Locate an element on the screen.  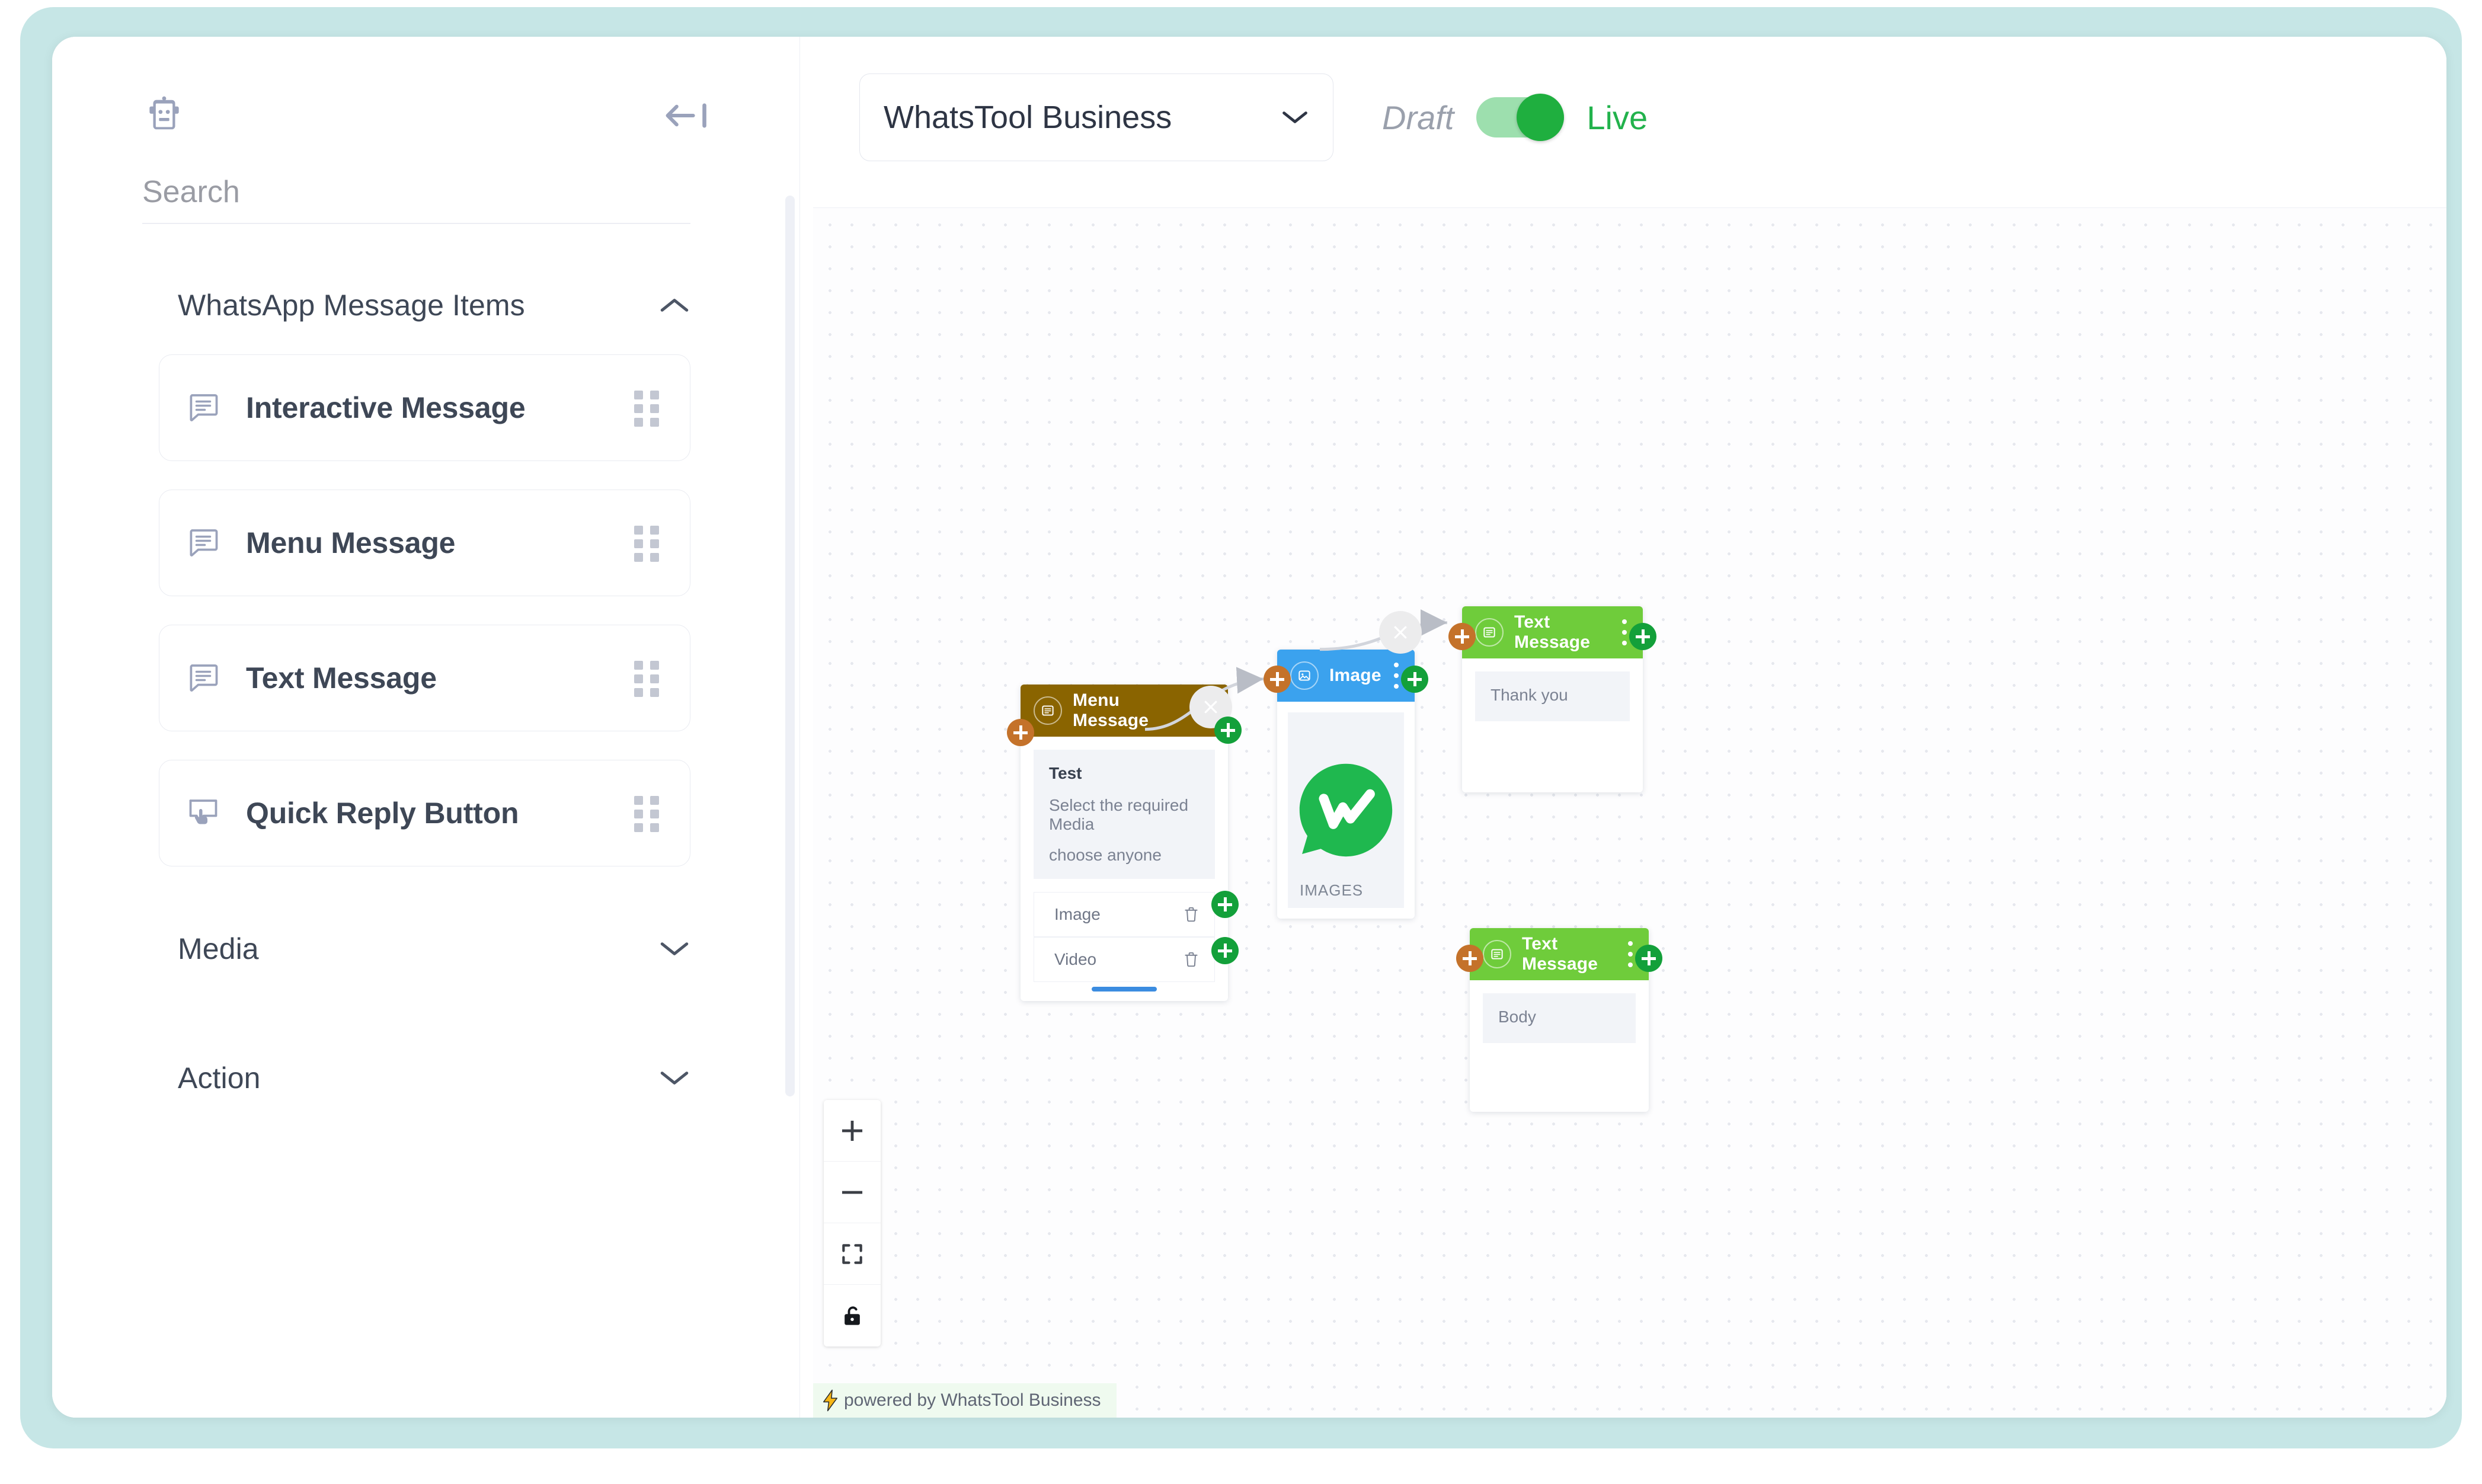
node-target-handle-image is located at coordinates (1277, 680).